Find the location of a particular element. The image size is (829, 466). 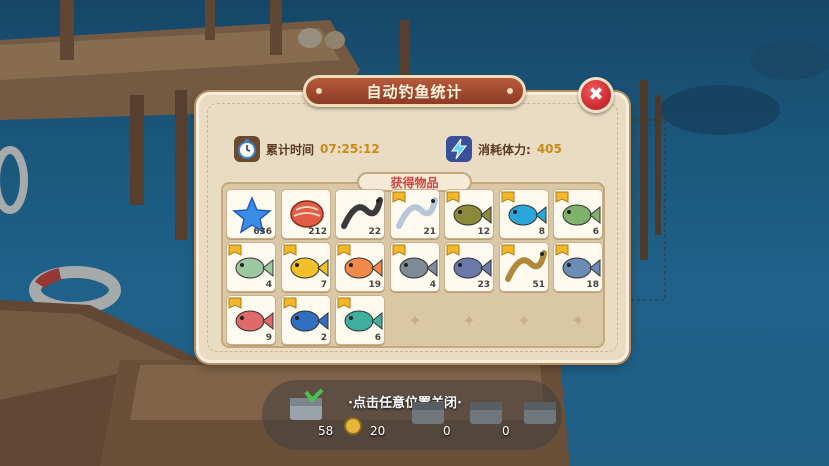

stamina-label: 消耗体力: is located at coordinates (504, 149).